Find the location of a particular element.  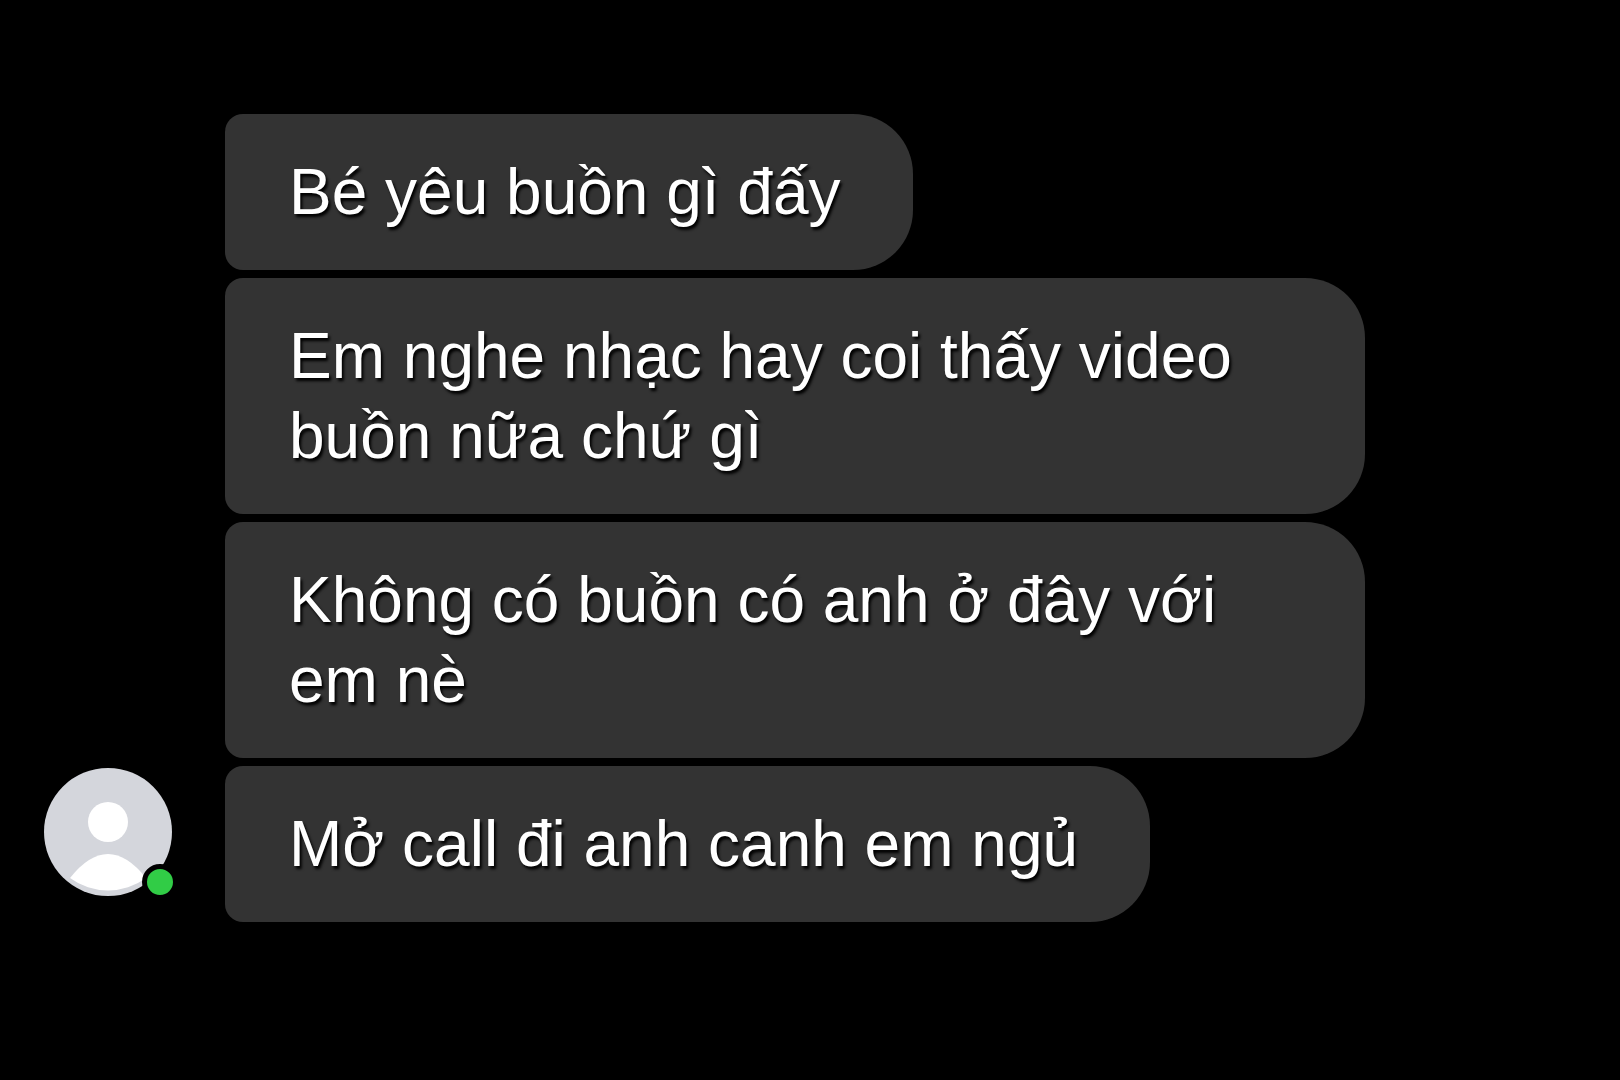

message-bubble: Mở call đi anh canh em ngủ is located at coordinates (688, 844).